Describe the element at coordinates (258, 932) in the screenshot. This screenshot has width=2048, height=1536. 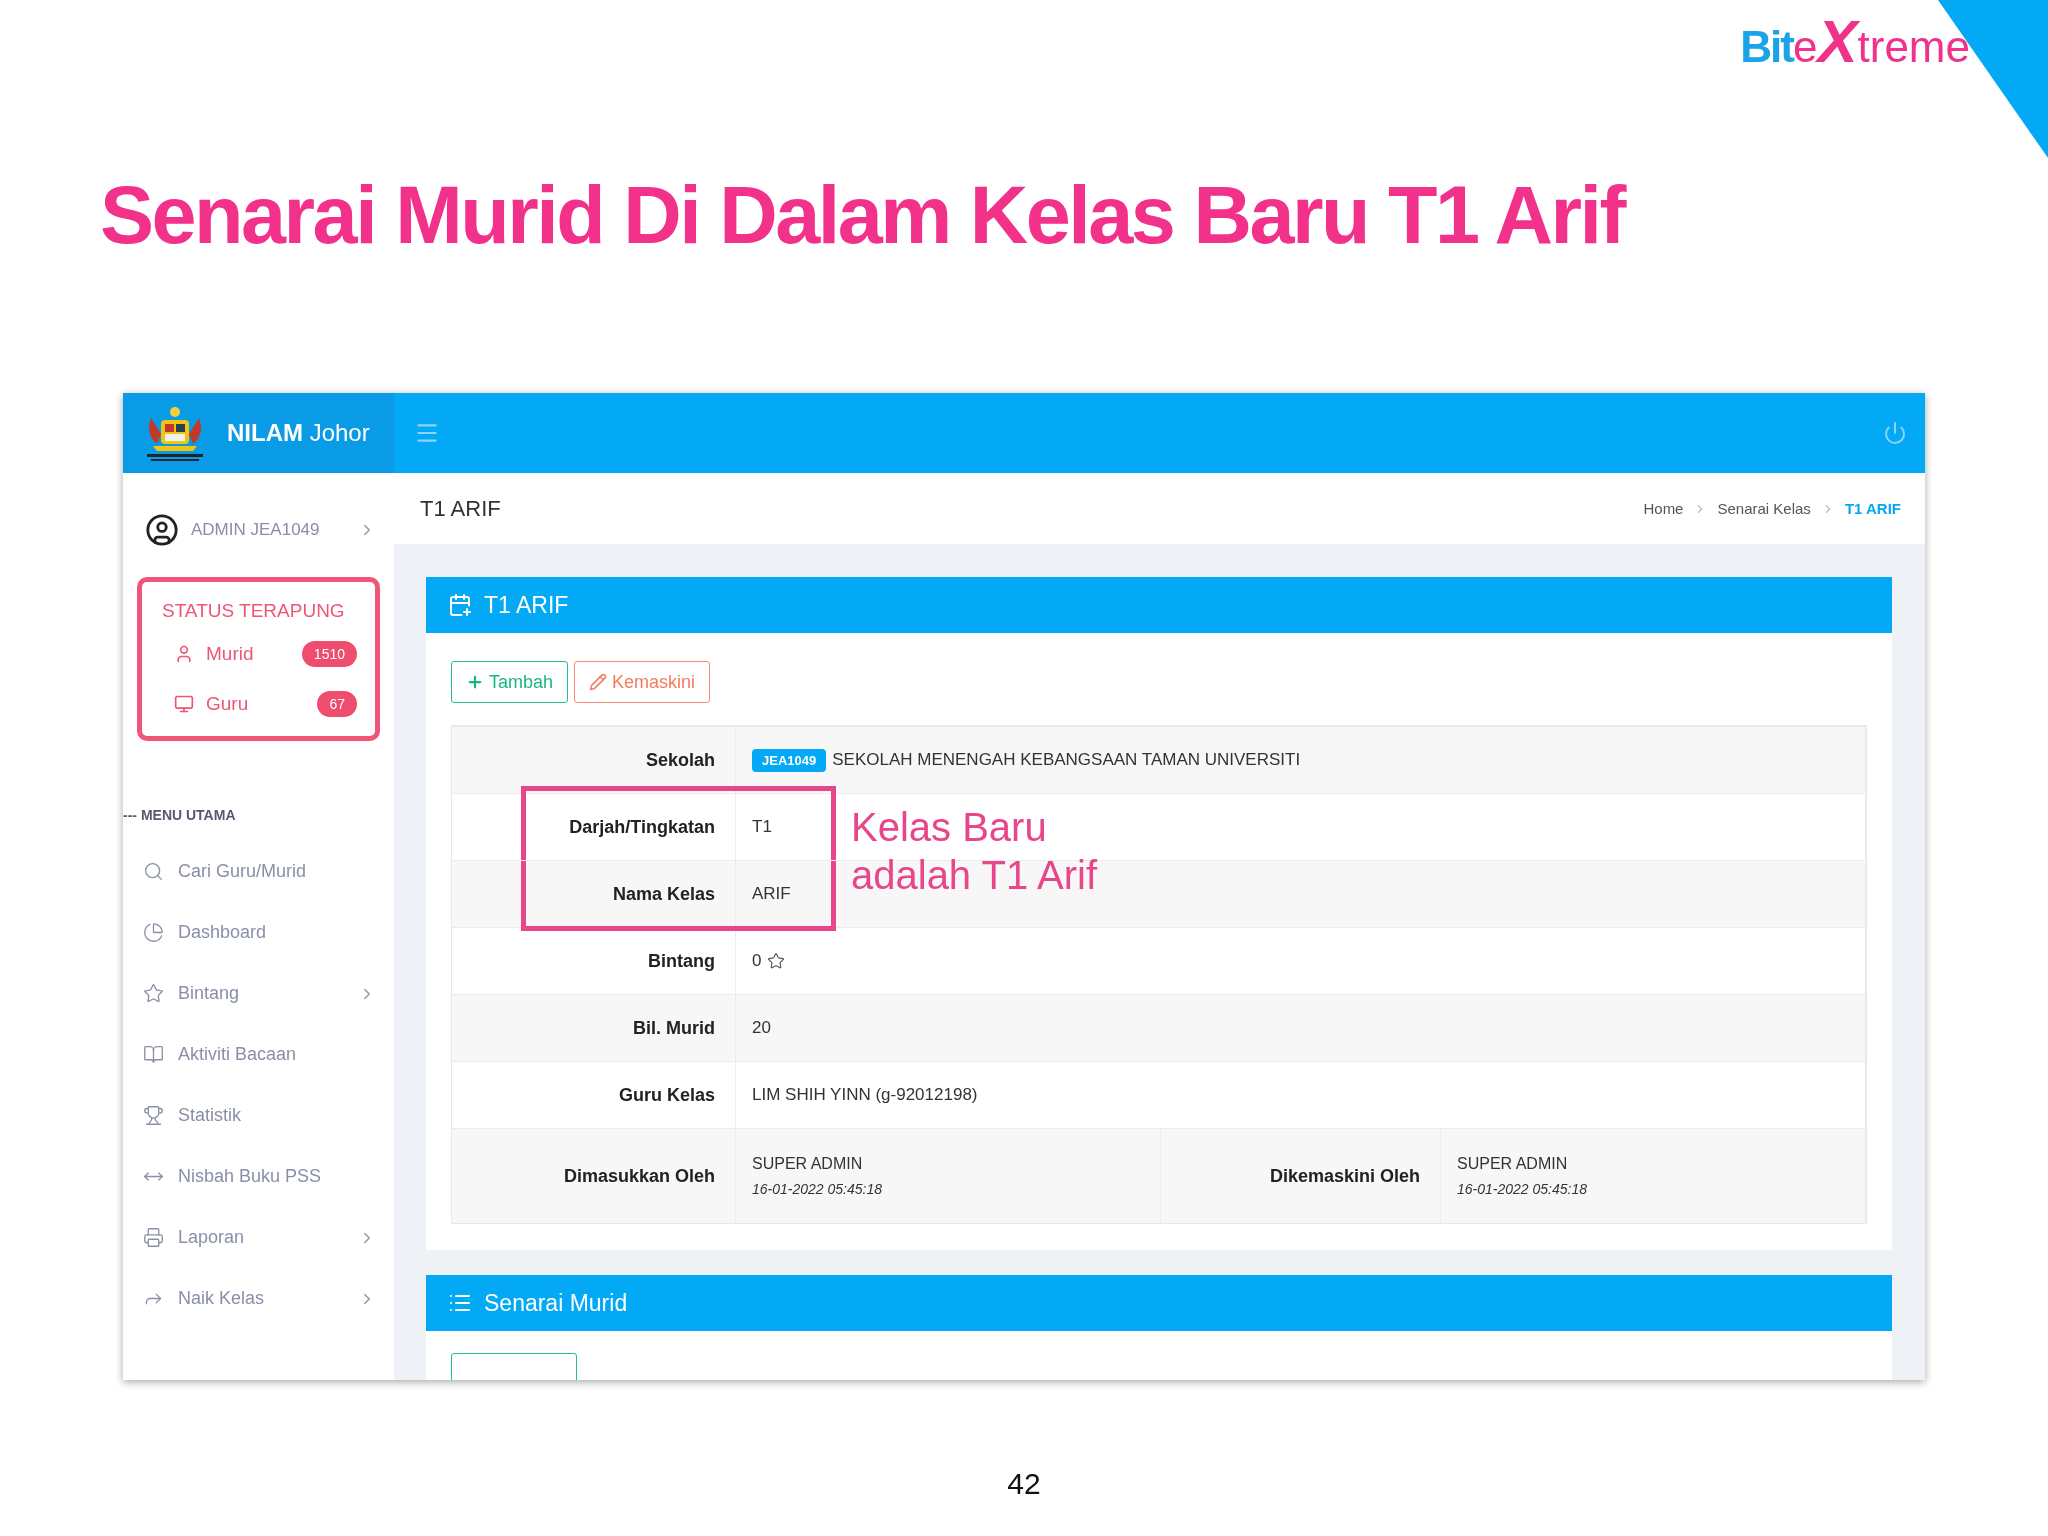
I see `menu-item: Dashboard` at that location.